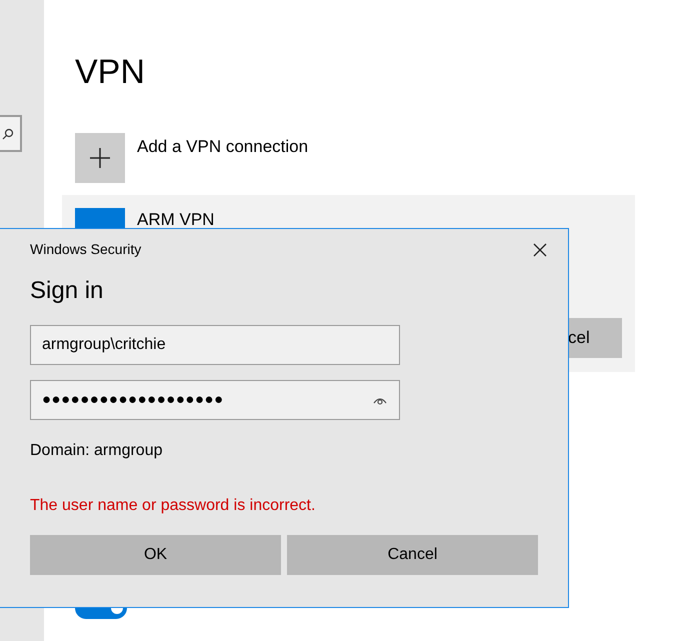 The height and width of the screenshot is (641, 700). What do you see at coordinates (175, 220) in the screenshot?
I see `connection-name: ARM VPN` at bounding box center [175, 220].